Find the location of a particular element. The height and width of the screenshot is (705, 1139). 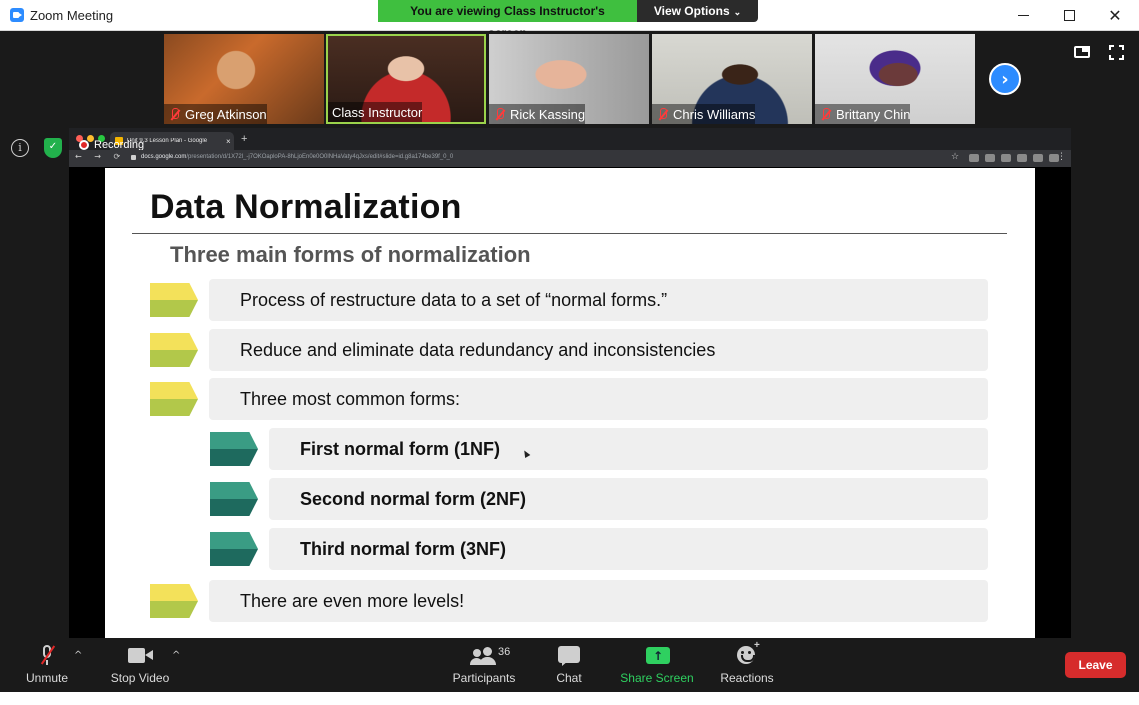

video-options-caret-icon: ^ is located at coordinates (176, 655).